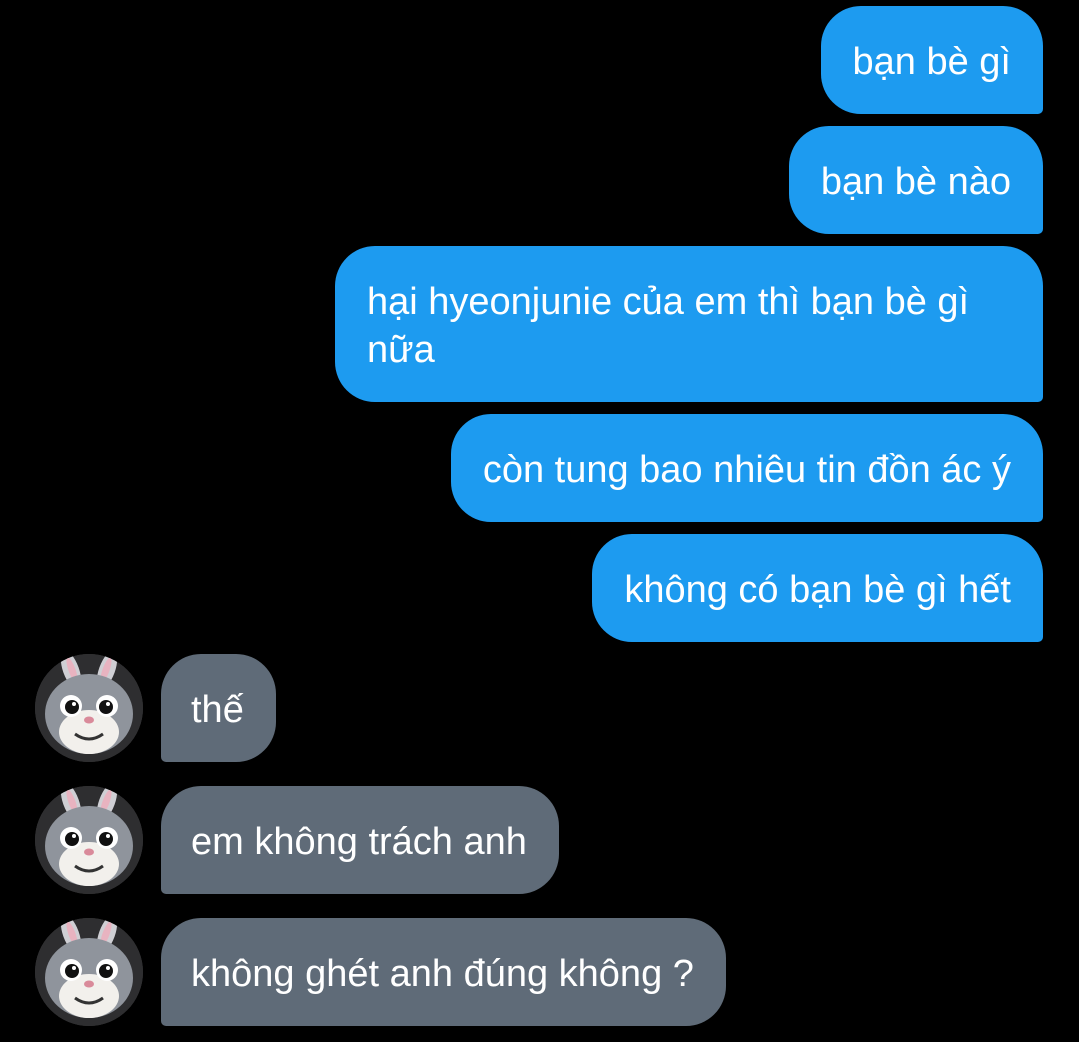  I want to click on sent-message-bubble: không có bạn bè gì hết, so click(817, 588).